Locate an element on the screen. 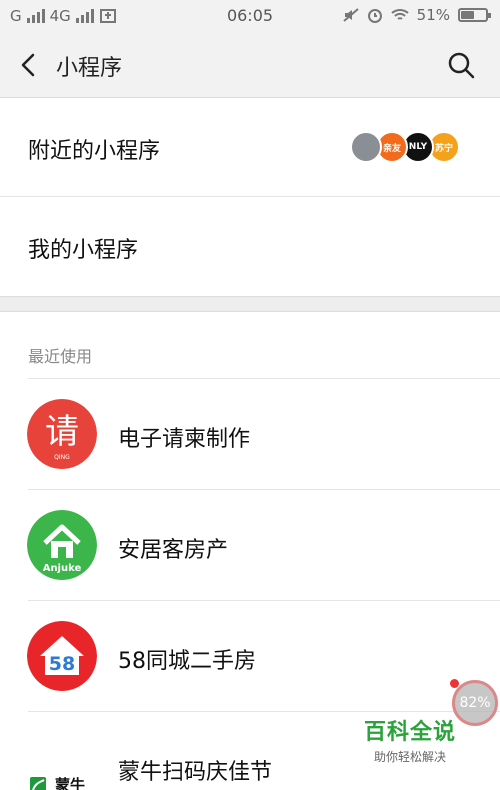 This screenshot has width=500, height=790. nearby-mini-programs-entry: 附近的小程序 亲友 NLY 苏宁 is located at coordinates (250, 148).